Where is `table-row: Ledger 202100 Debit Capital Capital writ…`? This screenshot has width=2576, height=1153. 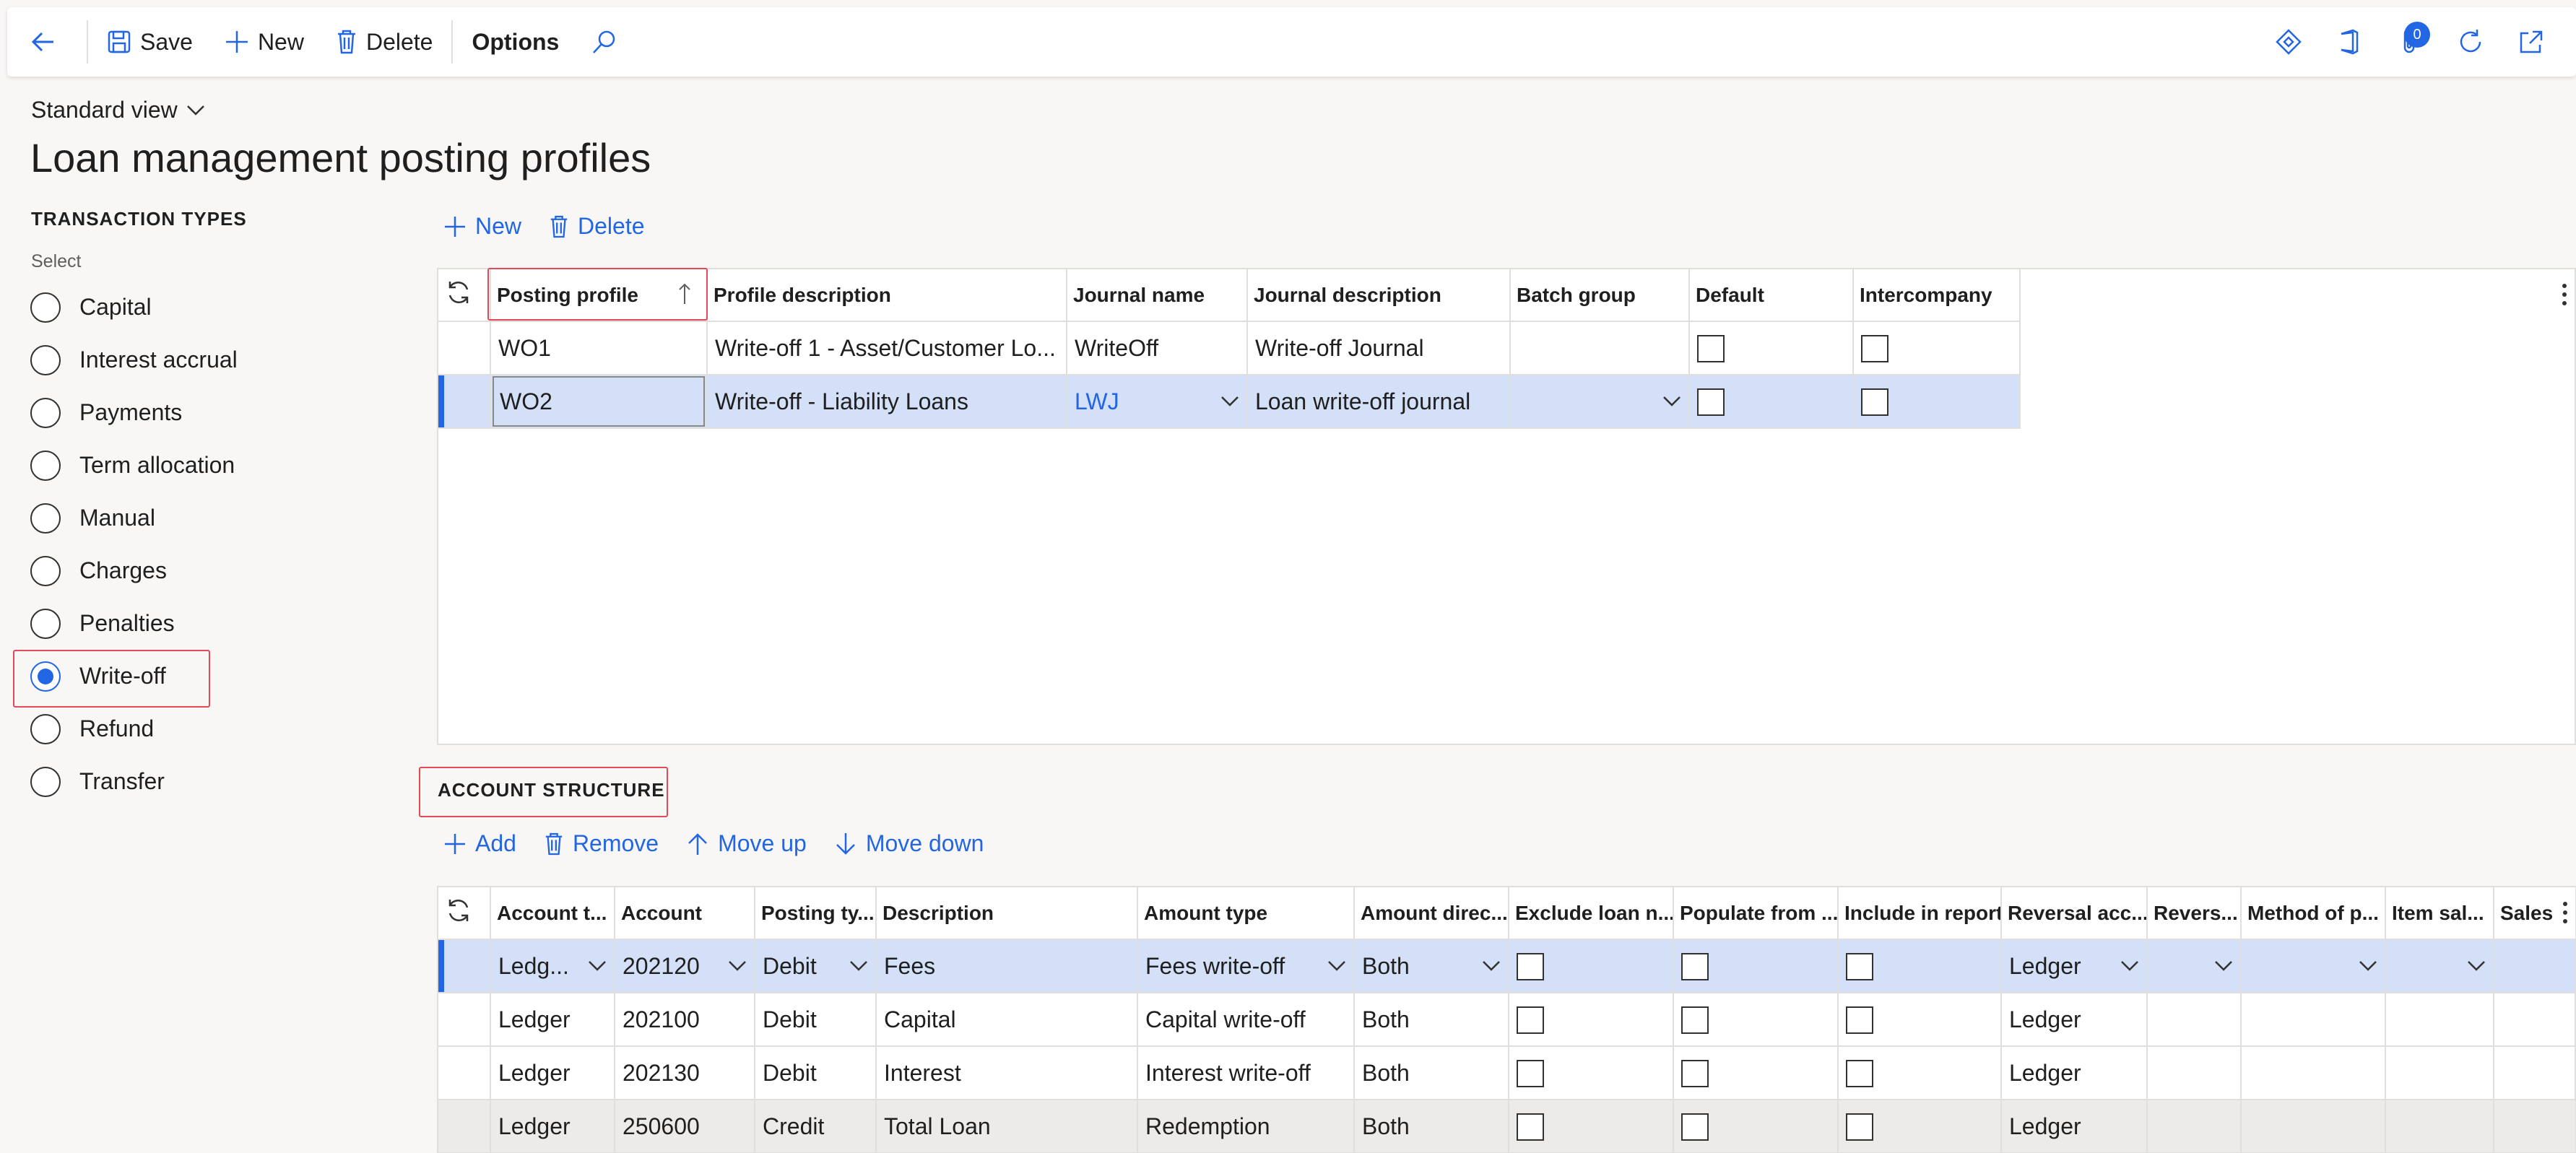 table-row: Ledger 202100 Debit Capital Capital writ… is located at coordinates (1507, 1020).